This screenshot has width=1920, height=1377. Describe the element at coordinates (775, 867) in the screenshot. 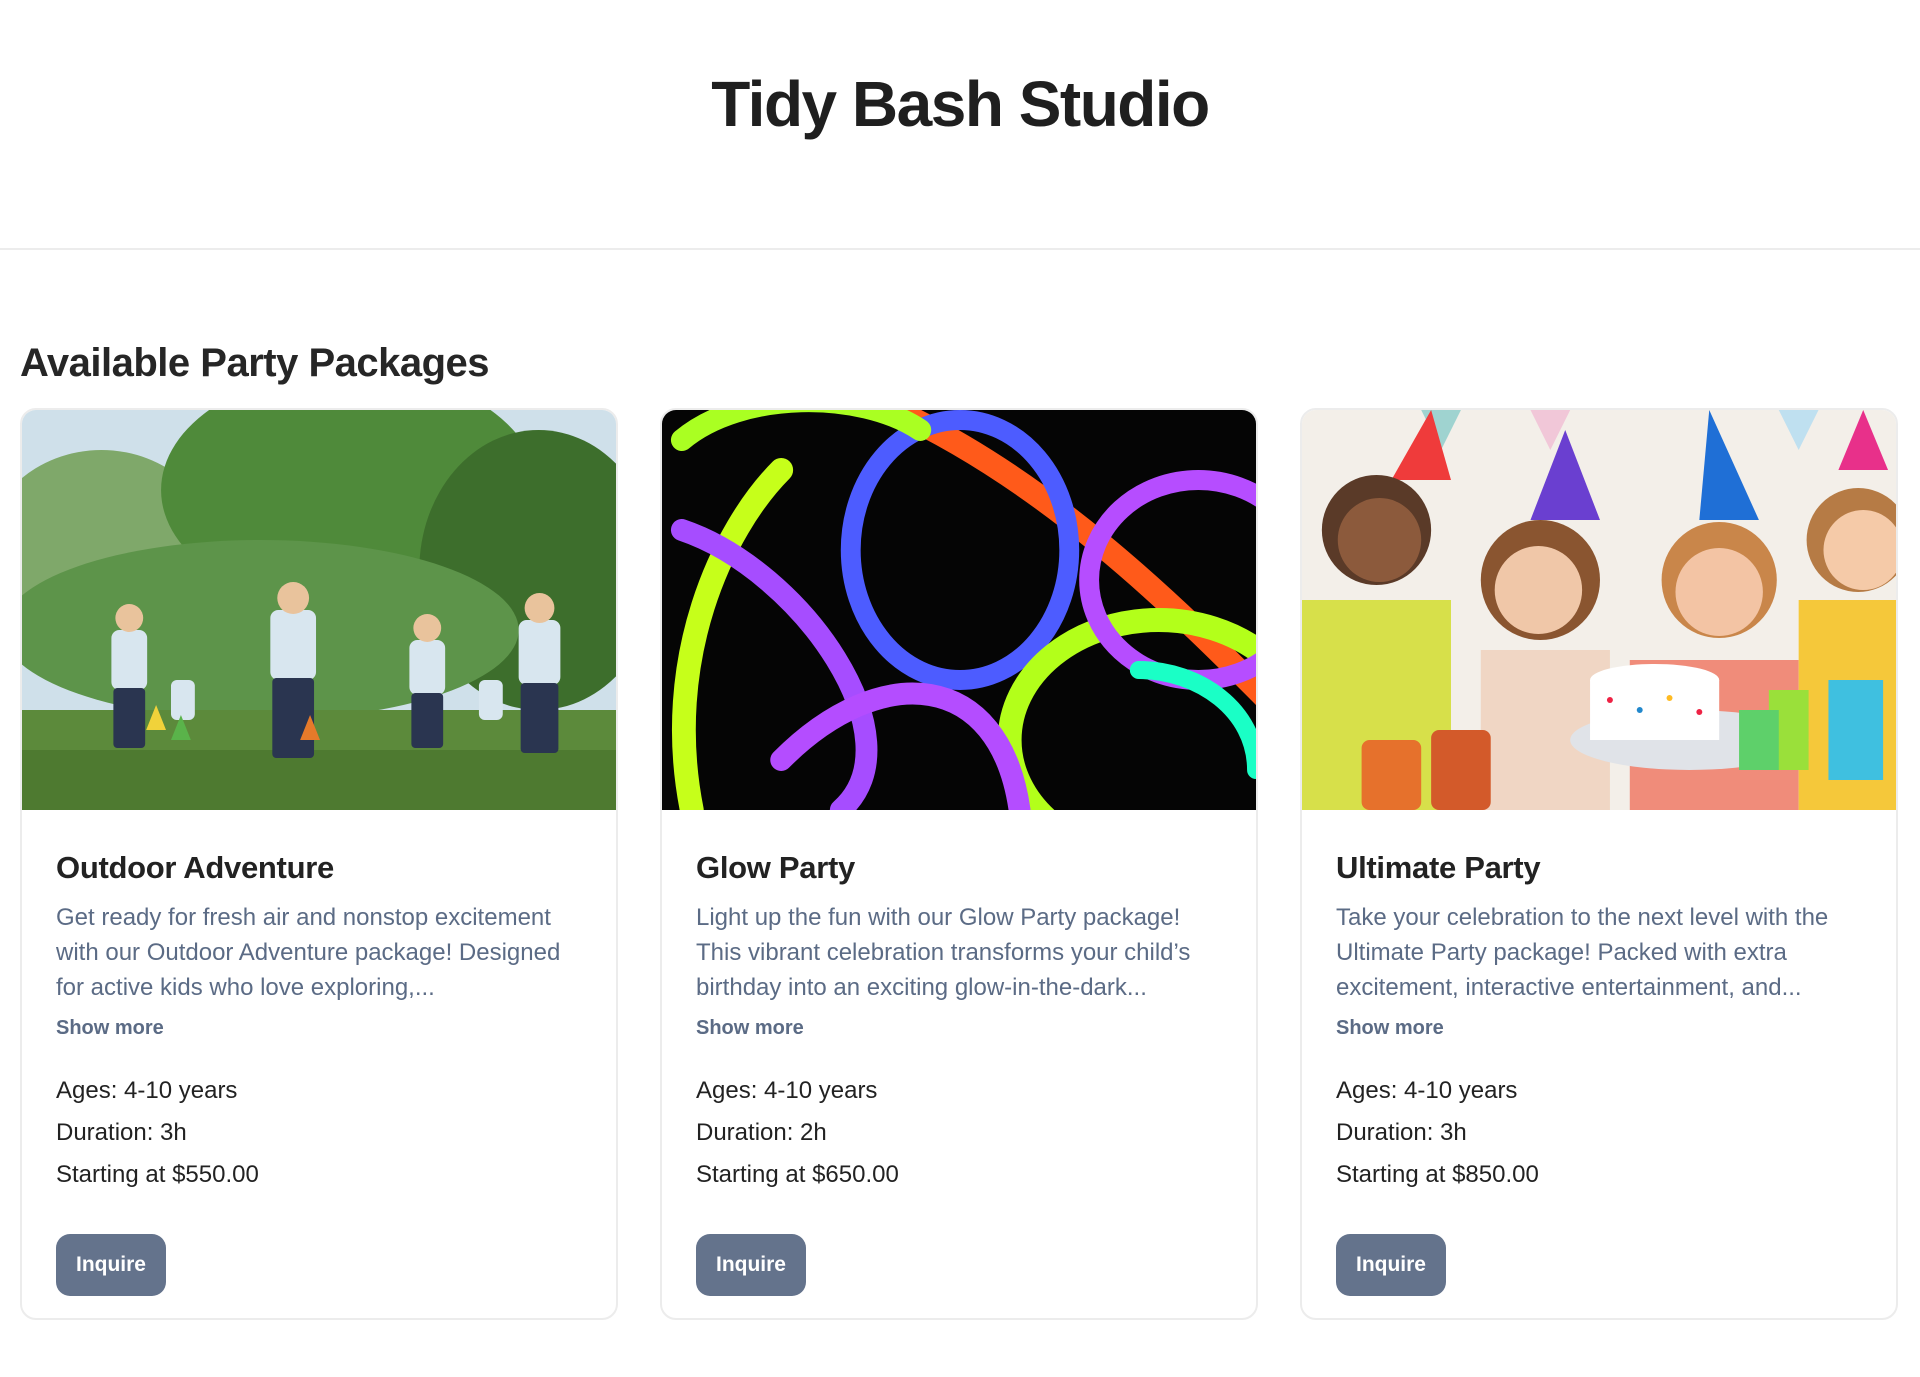

I see `package-title: Glow Party` at that location.